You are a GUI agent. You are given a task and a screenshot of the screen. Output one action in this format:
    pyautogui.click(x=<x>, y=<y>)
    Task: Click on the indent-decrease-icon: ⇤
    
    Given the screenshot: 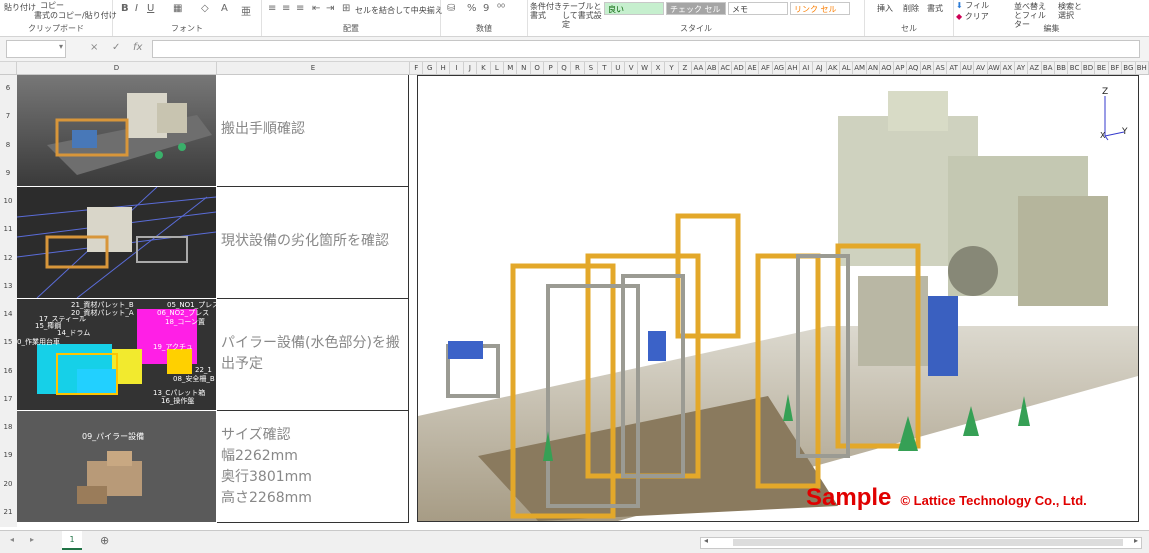 What is the action you would take?
    pyautogui.click(x=316, y=8)
    